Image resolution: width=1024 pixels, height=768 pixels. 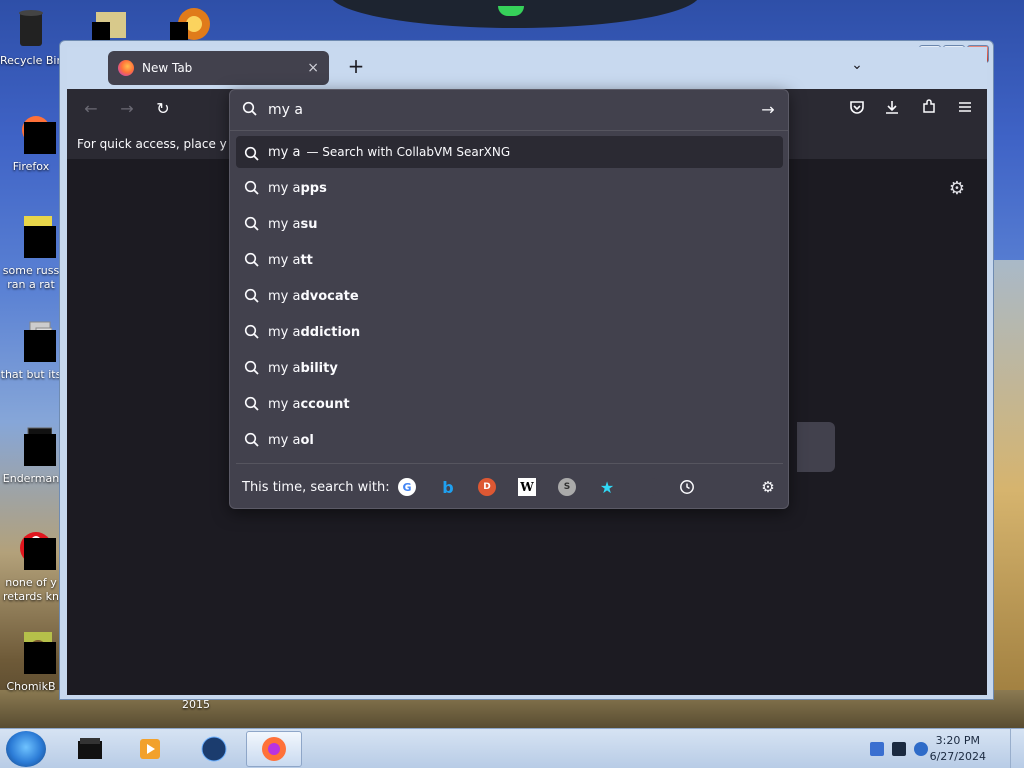 I want to click on taskbar-item-globe, so click(x=214, y=749).